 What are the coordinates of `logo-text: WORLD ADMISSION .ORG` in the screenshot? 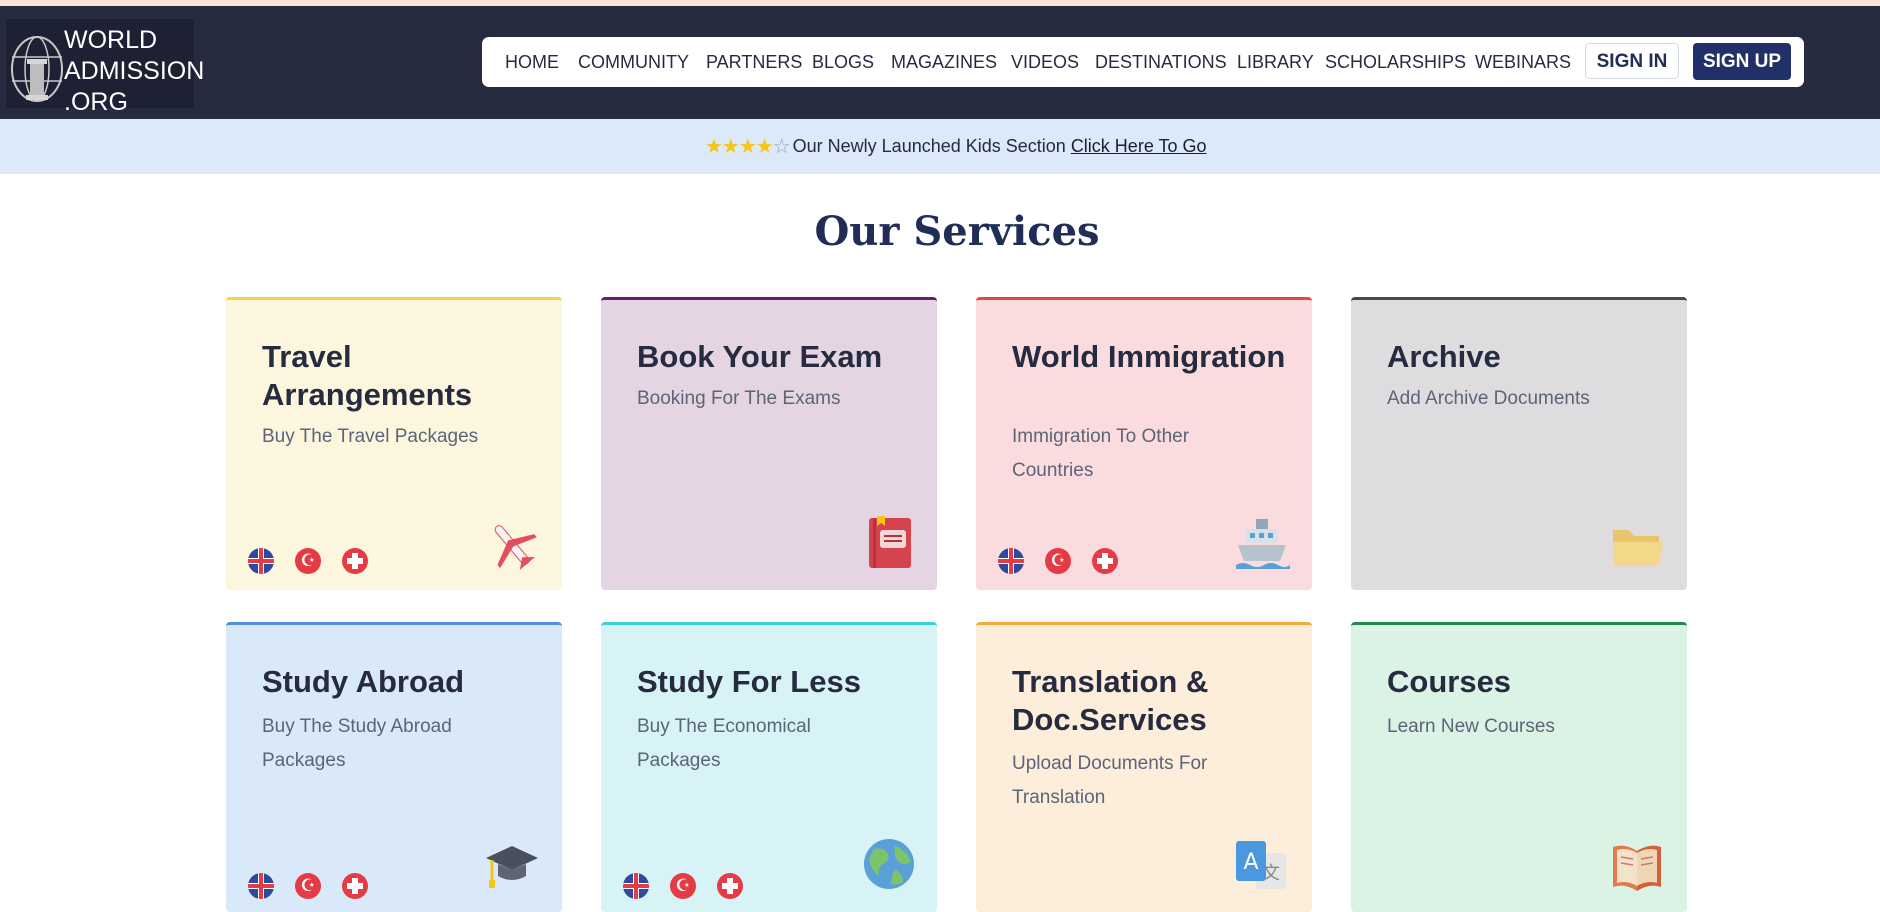 It's located at (134, 71).